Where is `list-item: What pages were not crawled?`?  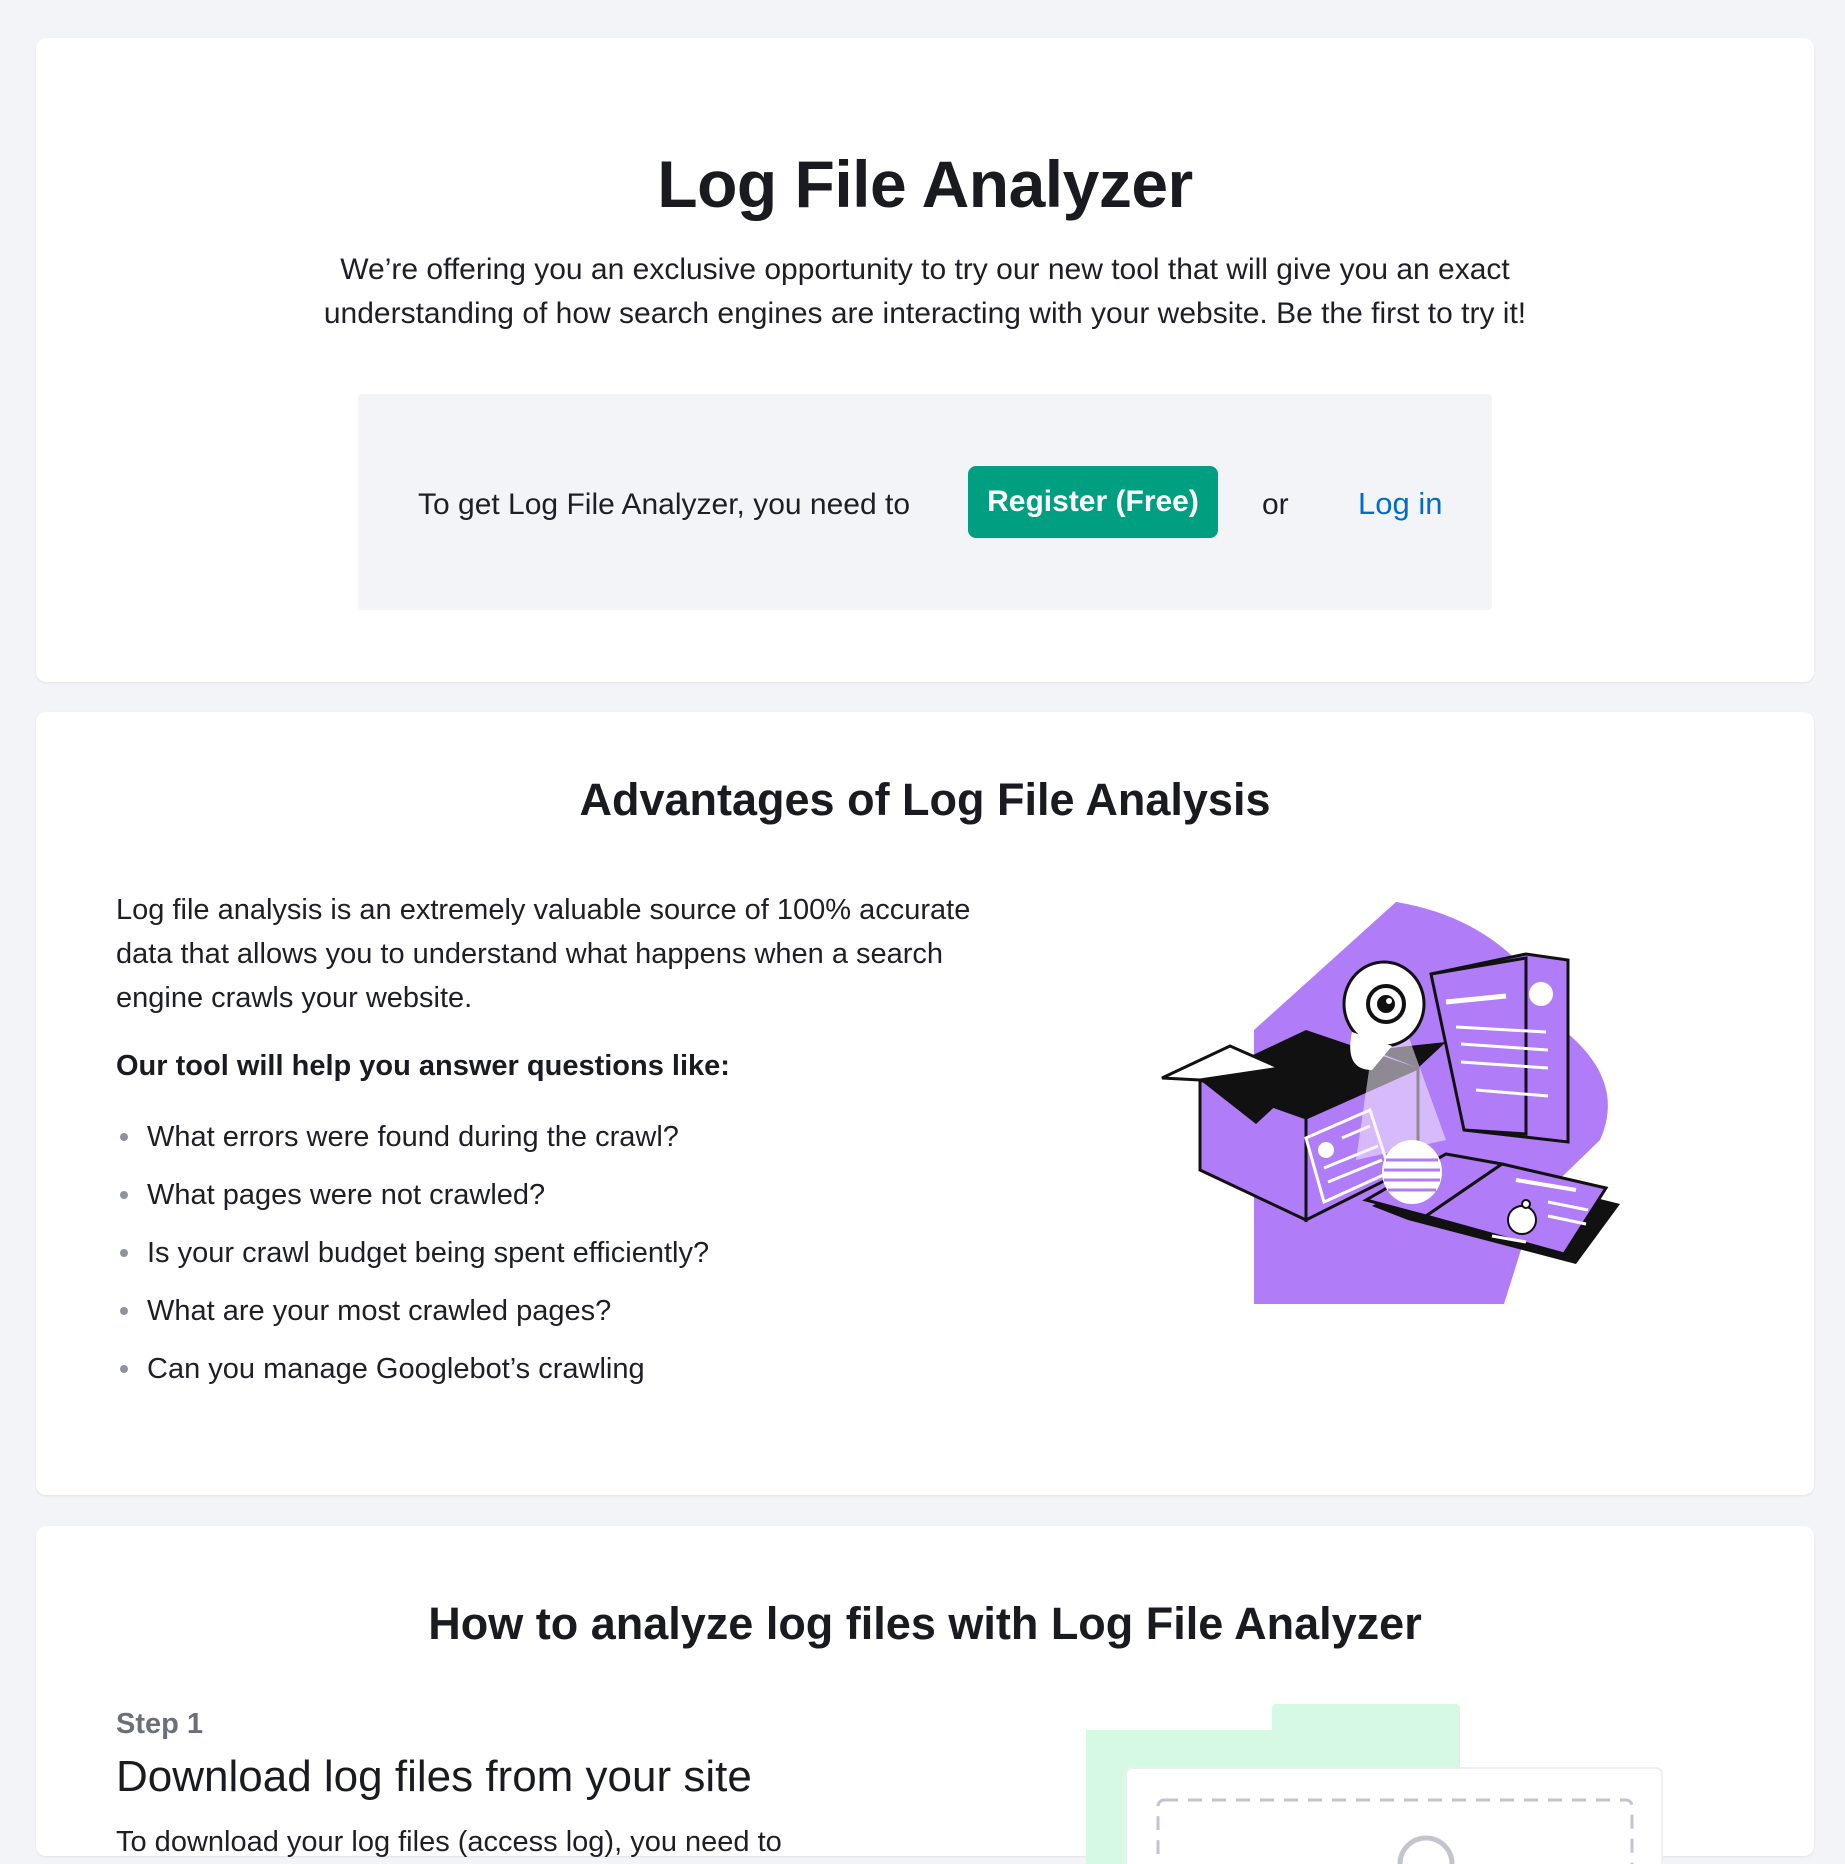 list-item: What pages were not crawled? is located at coordinates (412, 1195).